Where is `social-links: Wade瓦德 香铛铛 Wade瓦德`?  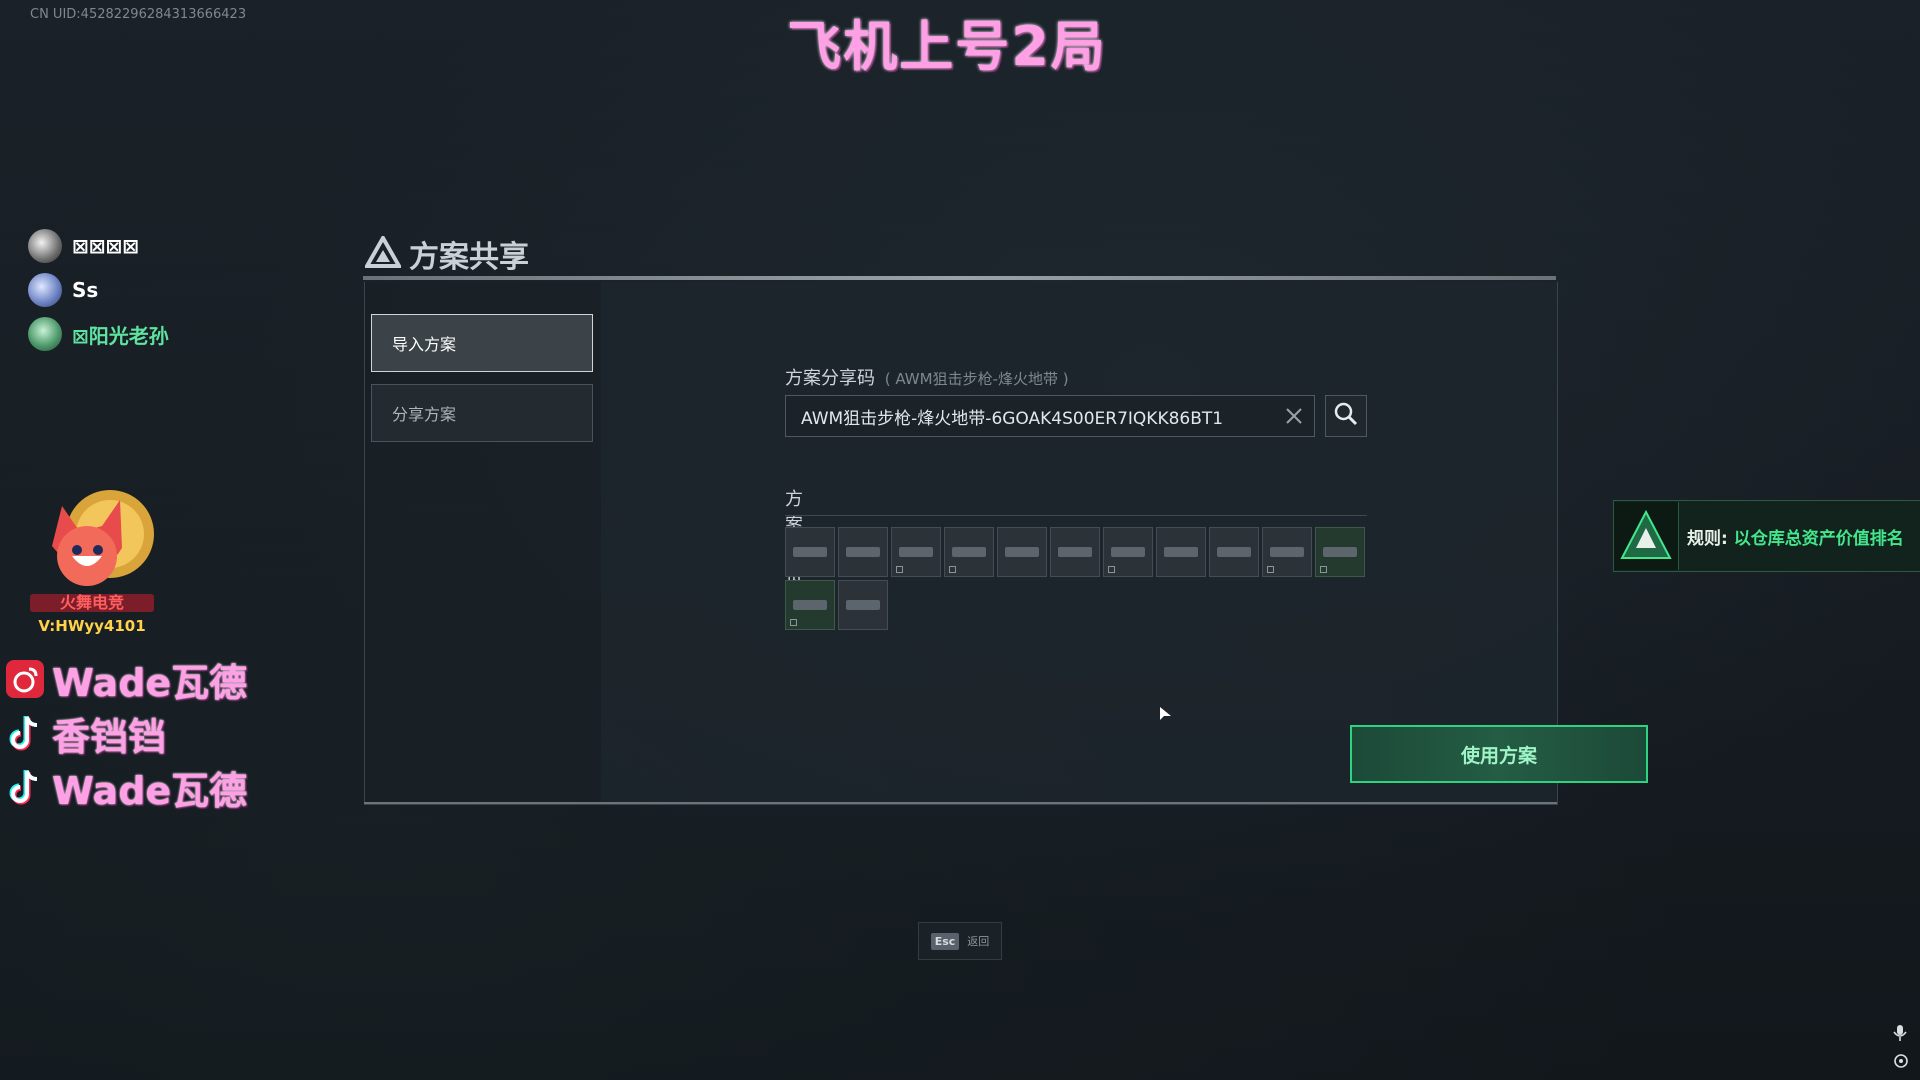
social-links: Wade瓦德 香铛铛 Wade瓦德 is located at coordinates (125, 733).